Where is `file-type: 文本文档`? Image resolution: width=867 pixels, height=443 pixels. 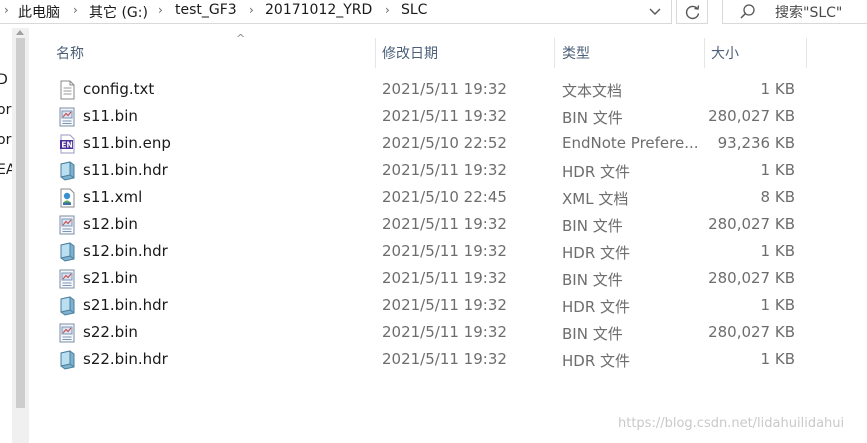 file-type: 文本文档 is located at coordinates (592, 91).